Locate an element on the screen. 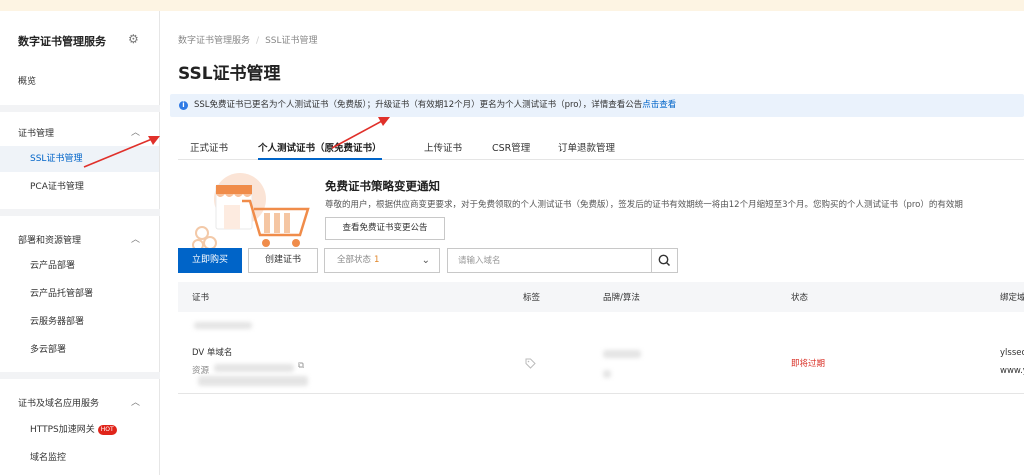 This screenshot has width=1024, height=475. redacted-brand is located at coordinates (622, 354).